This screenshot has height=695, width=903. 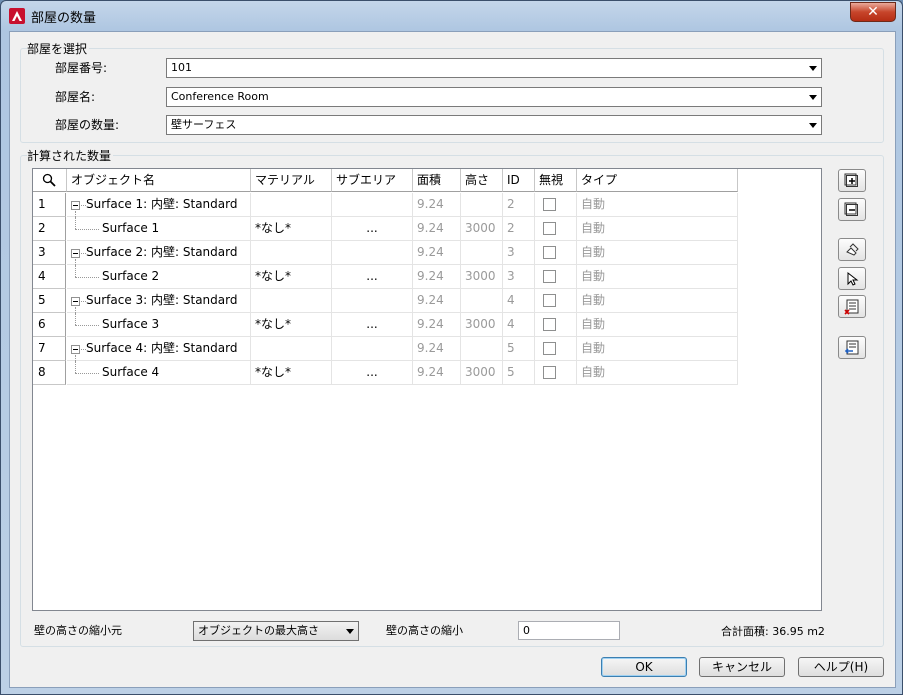 I want to click on ok-button: OK, so click(x=644, y=667).